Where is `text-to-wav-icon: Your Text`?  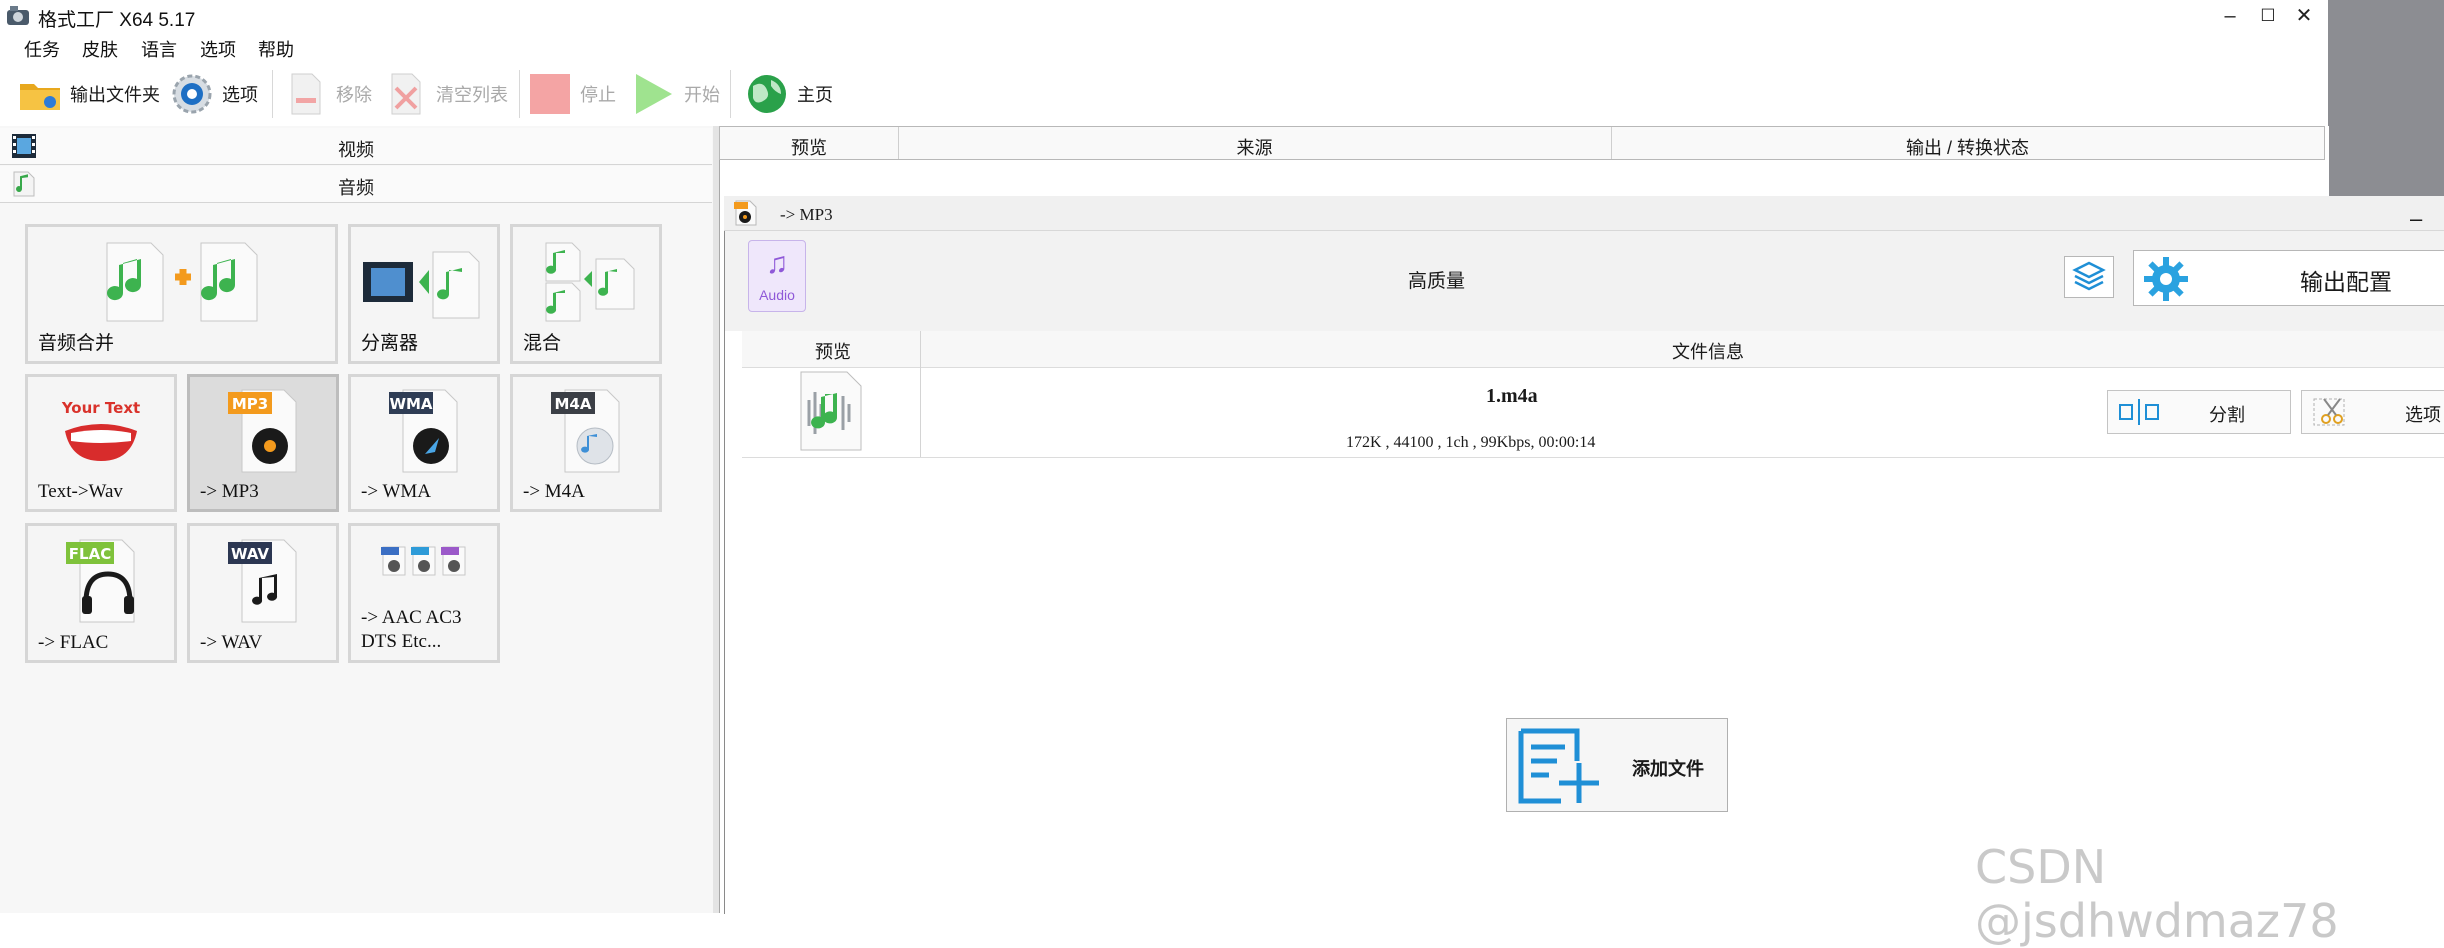 text-to-wav-icon: Your Text is located at coordinates (101, 431).